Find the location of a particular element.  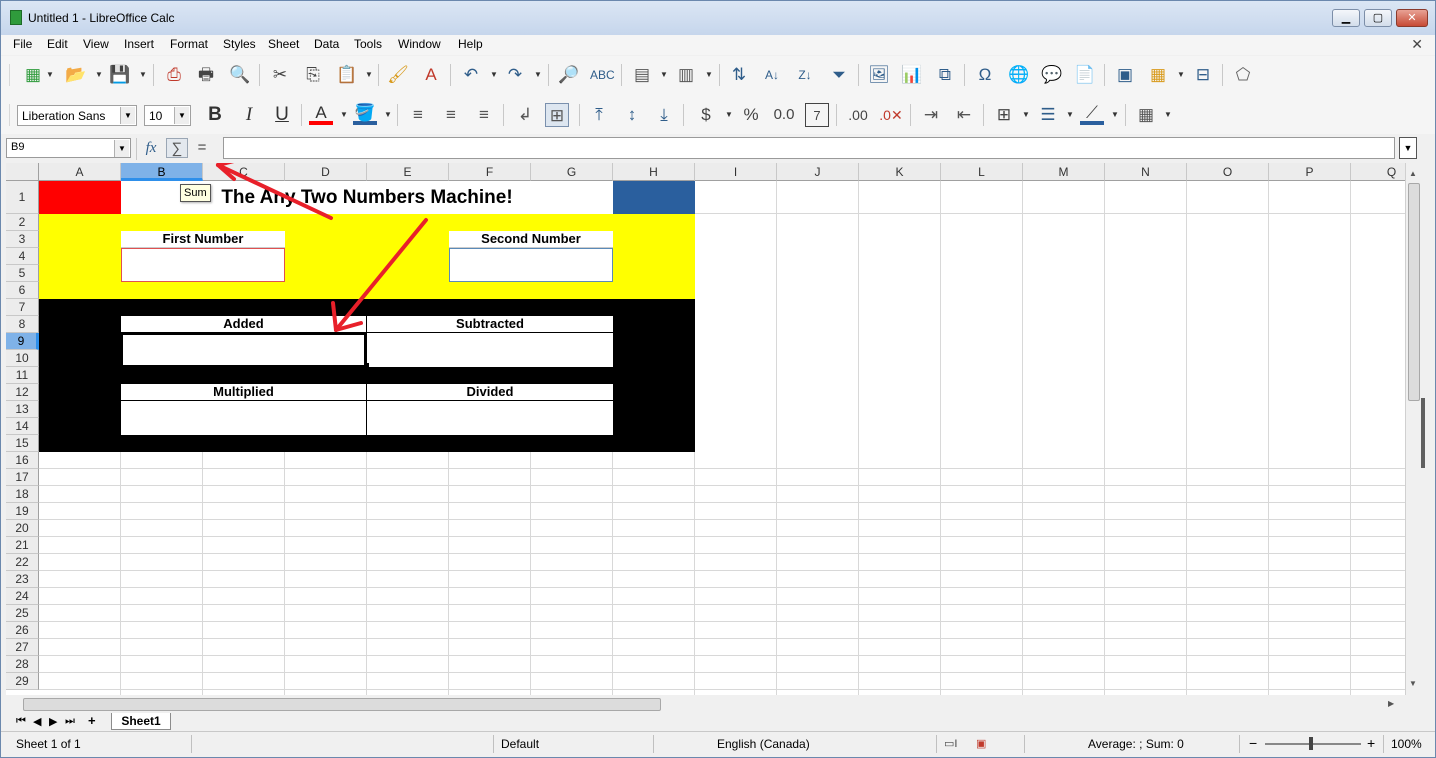

multiplied-result-cell is located at coordinates (243, 418).